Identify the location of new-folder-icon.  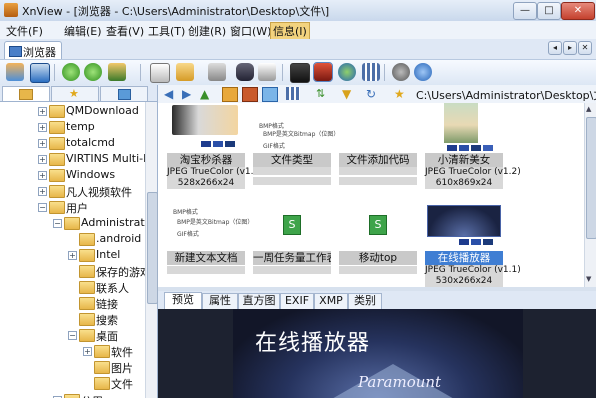
(230, 94).